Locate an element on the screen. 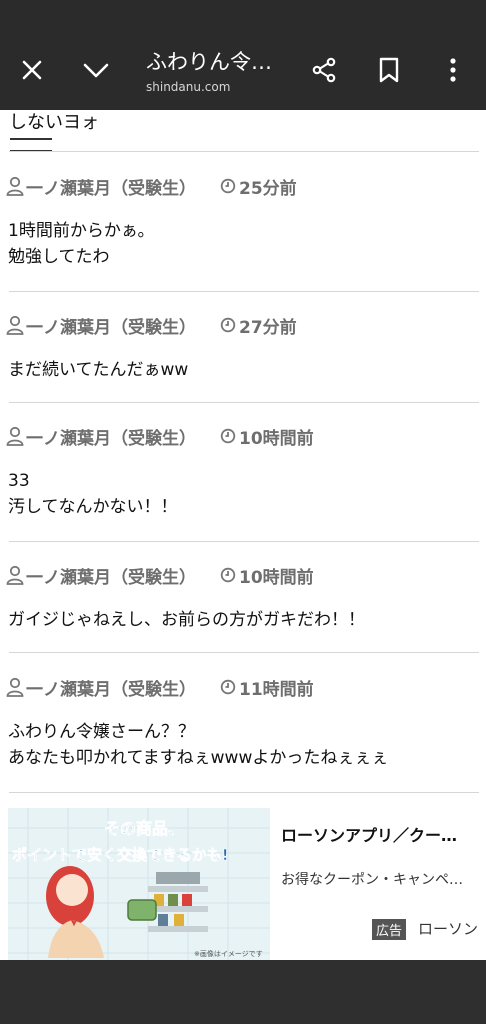 The width and height of the screenshot is (486, 1024). post-time: 11時間前 is located at coordinates (267, 687).